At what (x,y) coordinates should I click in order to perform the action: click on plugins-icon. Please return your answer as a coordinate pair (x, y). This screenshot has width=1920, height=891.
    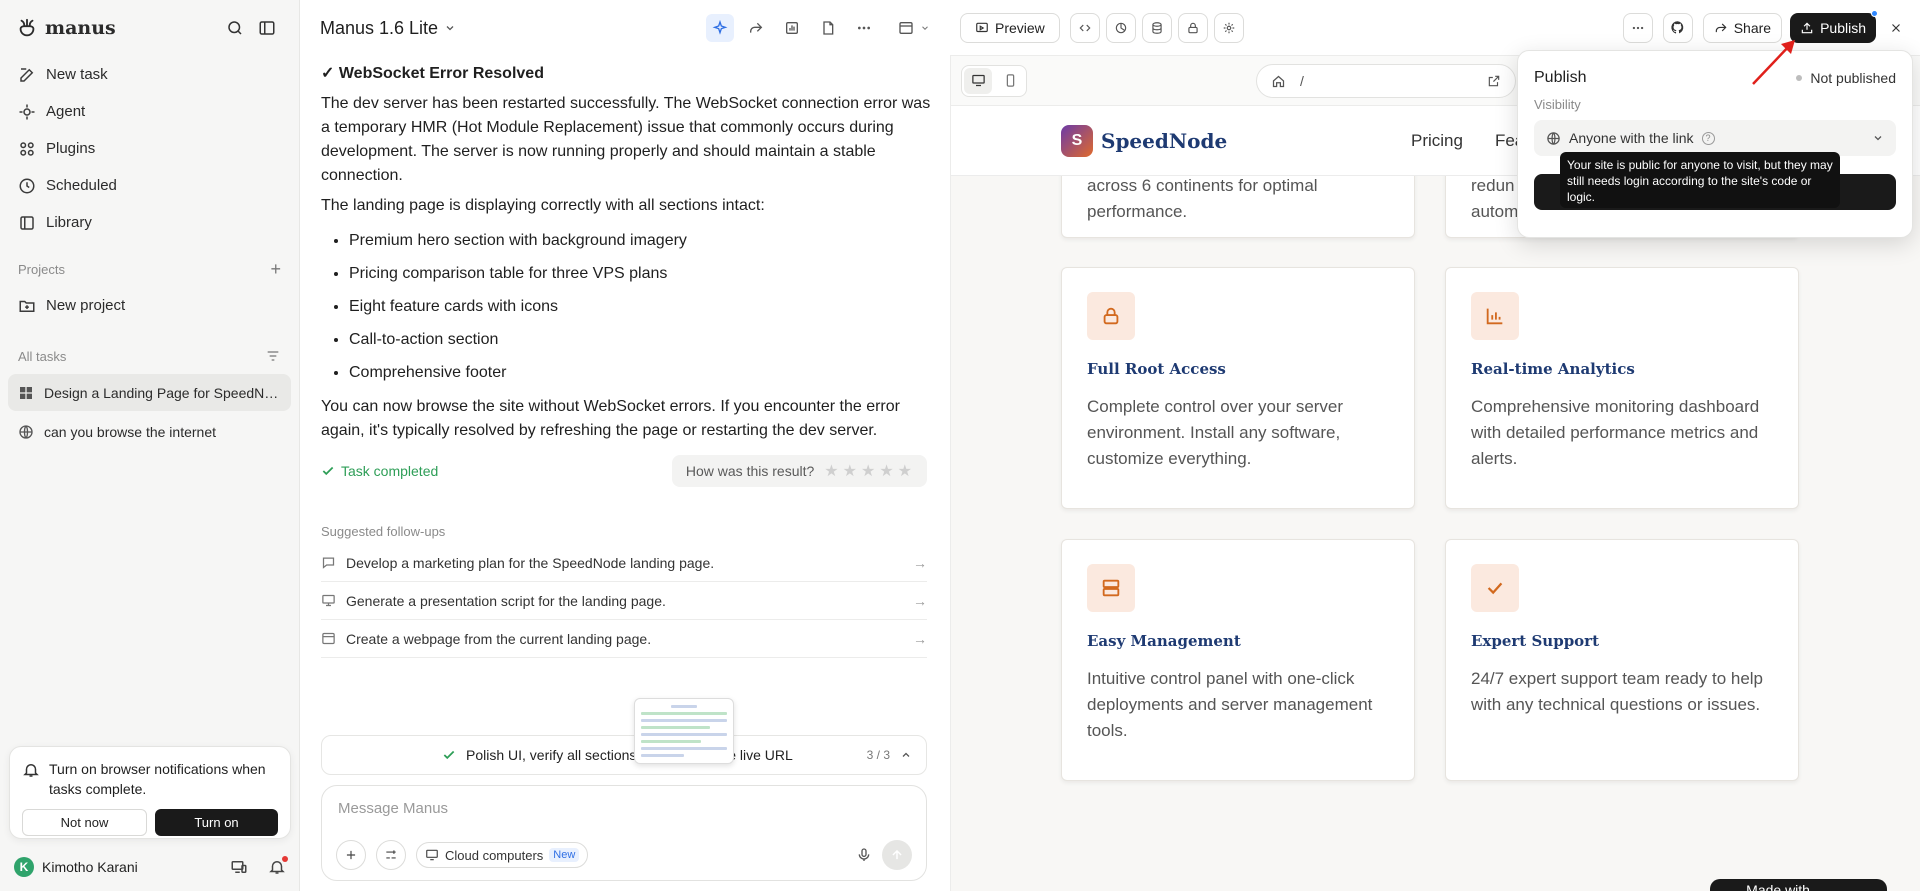
    Looking at the image, I should click on (27, 148).